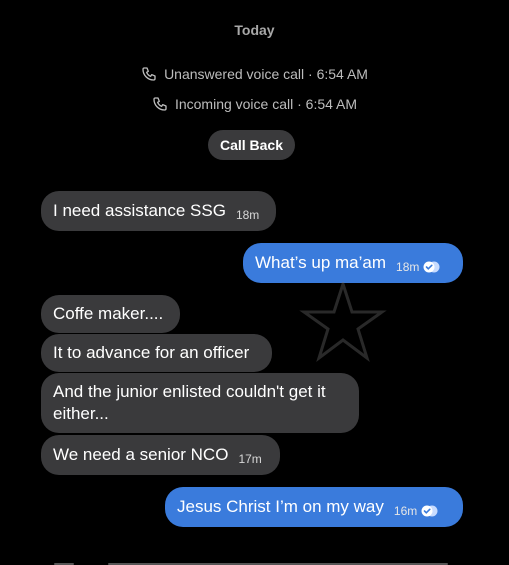  I want to click on watermark-logo, so click(343, 322).